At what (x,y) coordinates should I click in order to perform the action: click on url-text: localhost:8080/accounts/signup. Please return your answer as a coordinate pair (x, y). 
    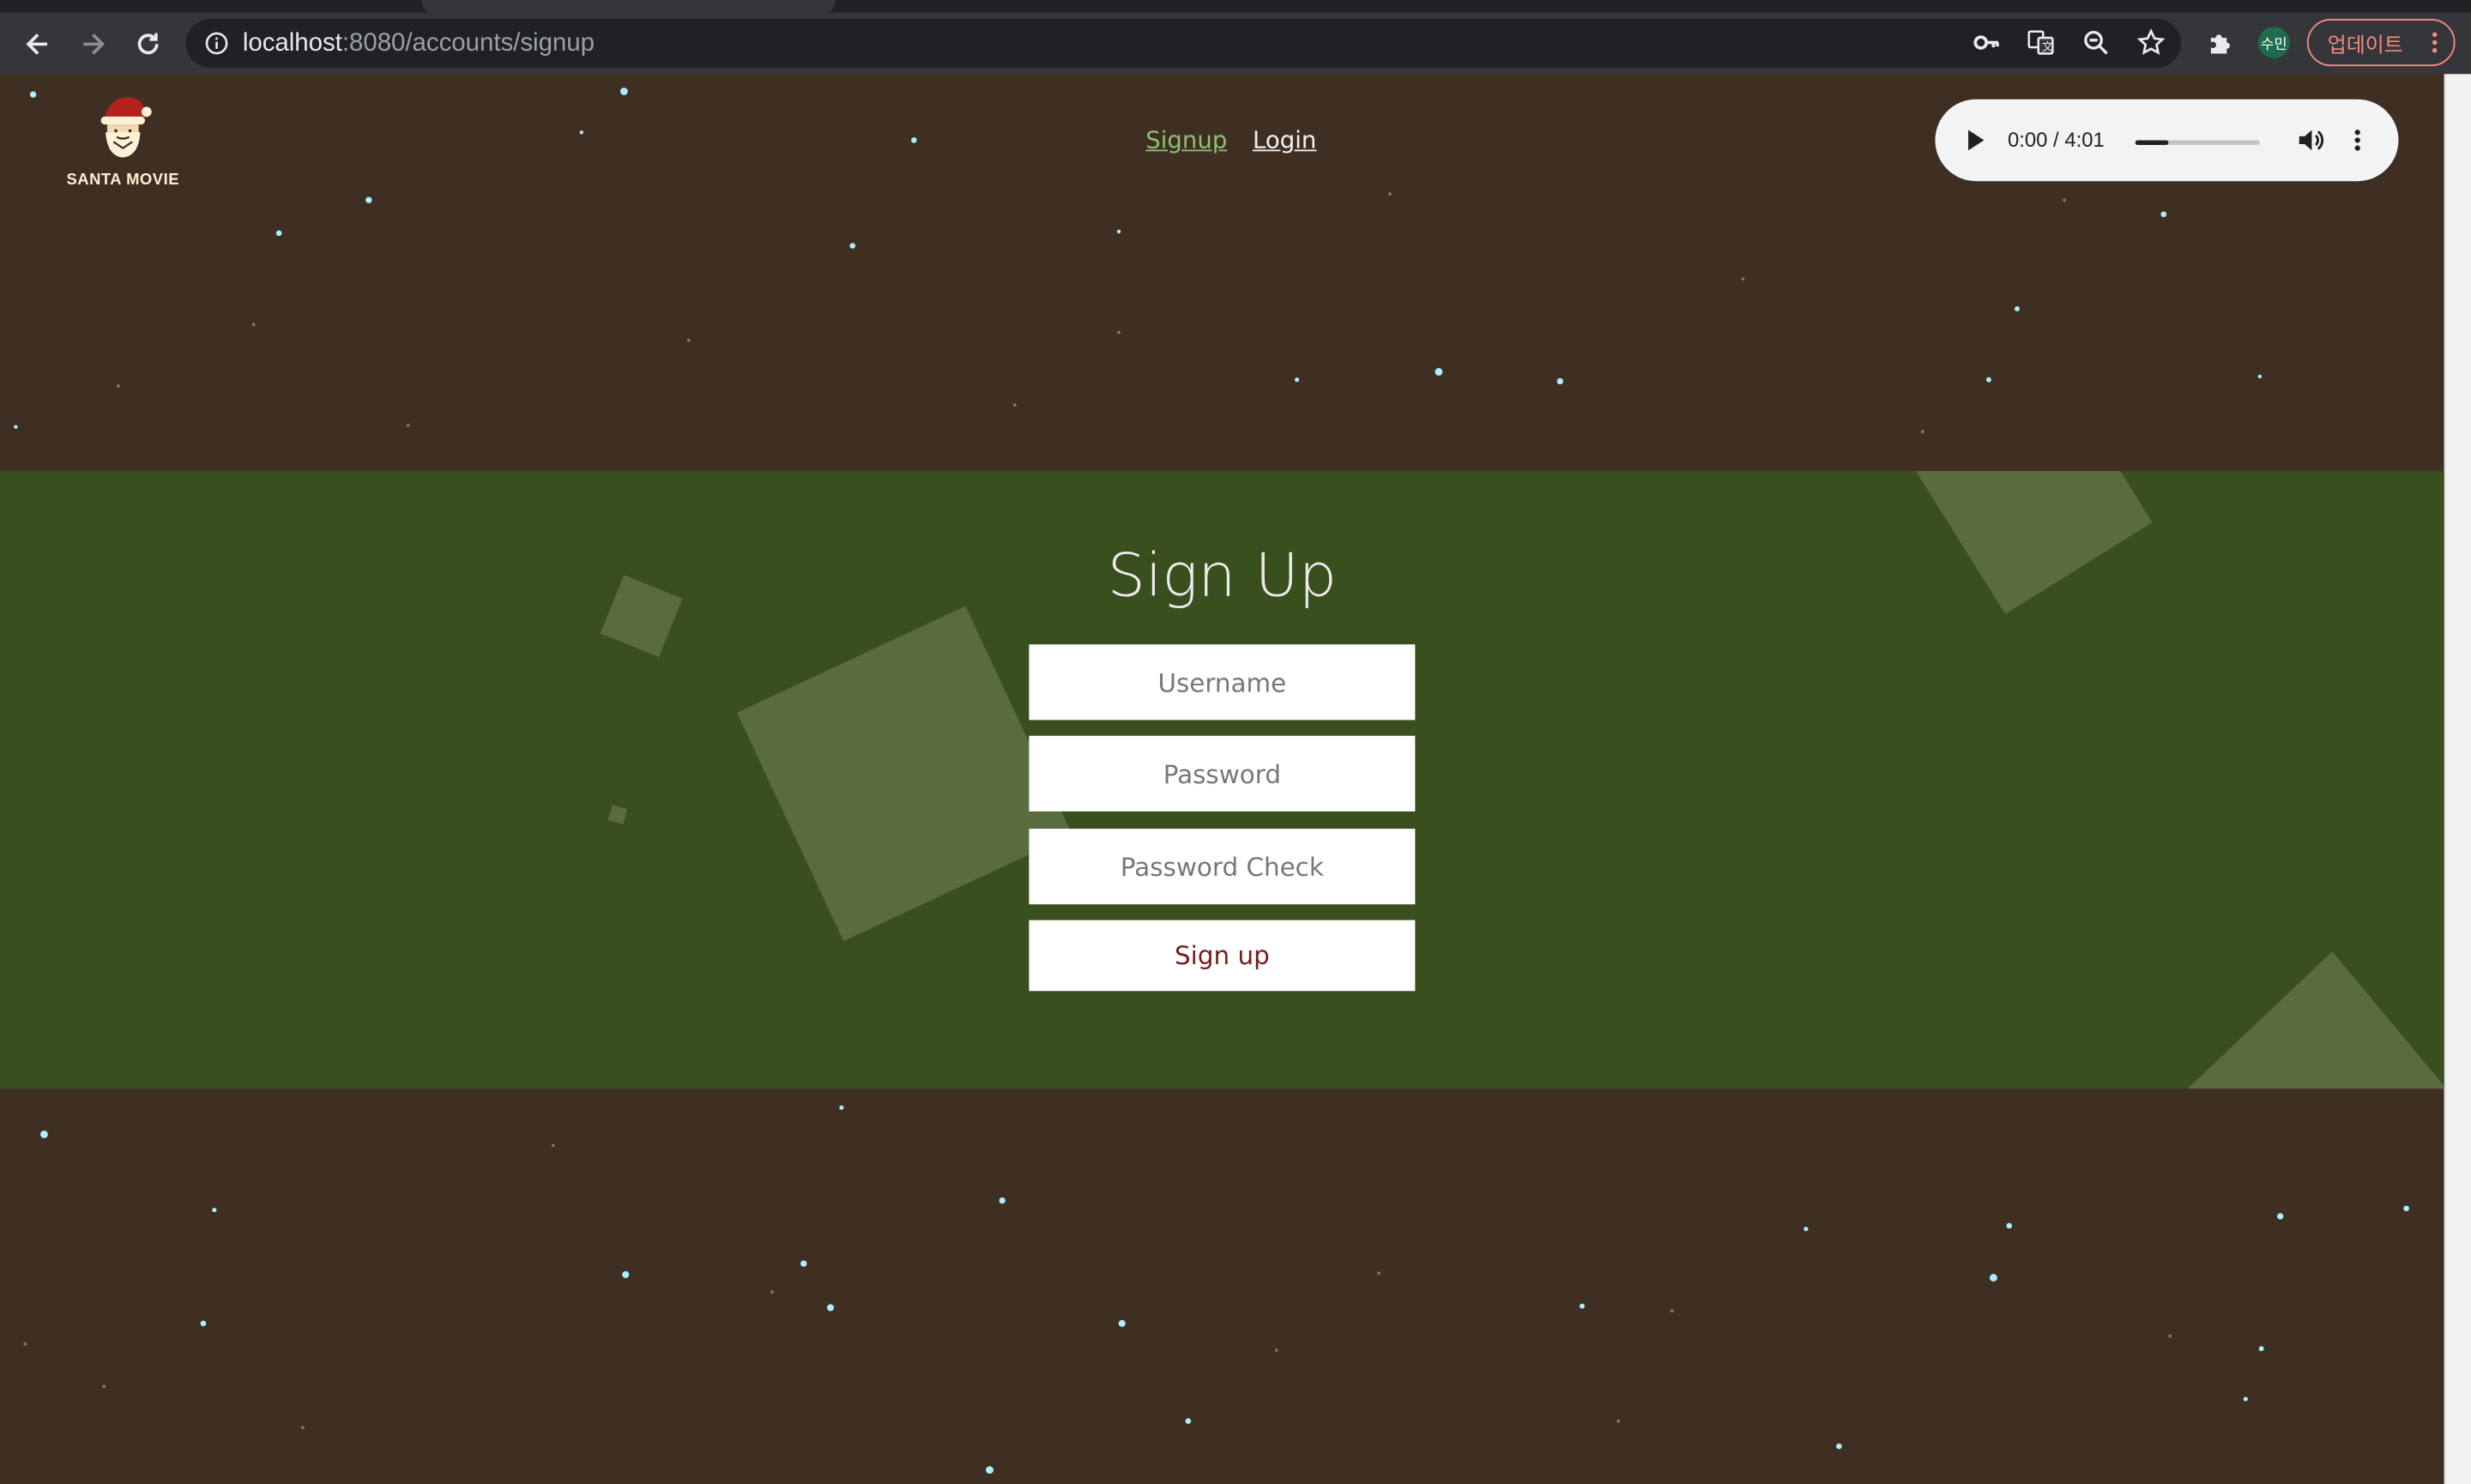
    Looking at the image, I should click on (418, 43).